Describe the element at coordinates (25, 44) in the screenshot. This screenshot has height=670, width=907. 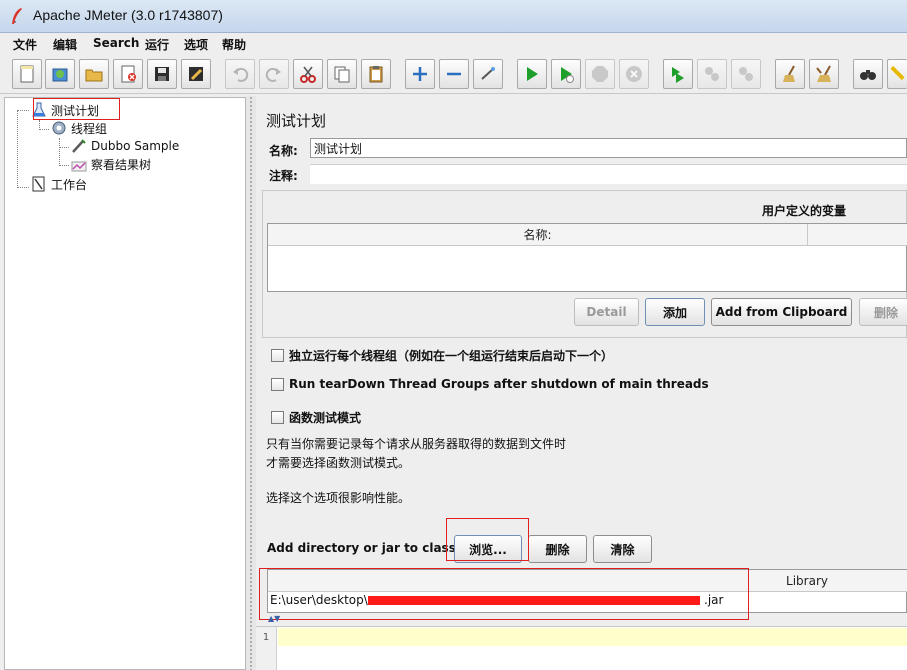
I see `menu-file: 文件` at that location.